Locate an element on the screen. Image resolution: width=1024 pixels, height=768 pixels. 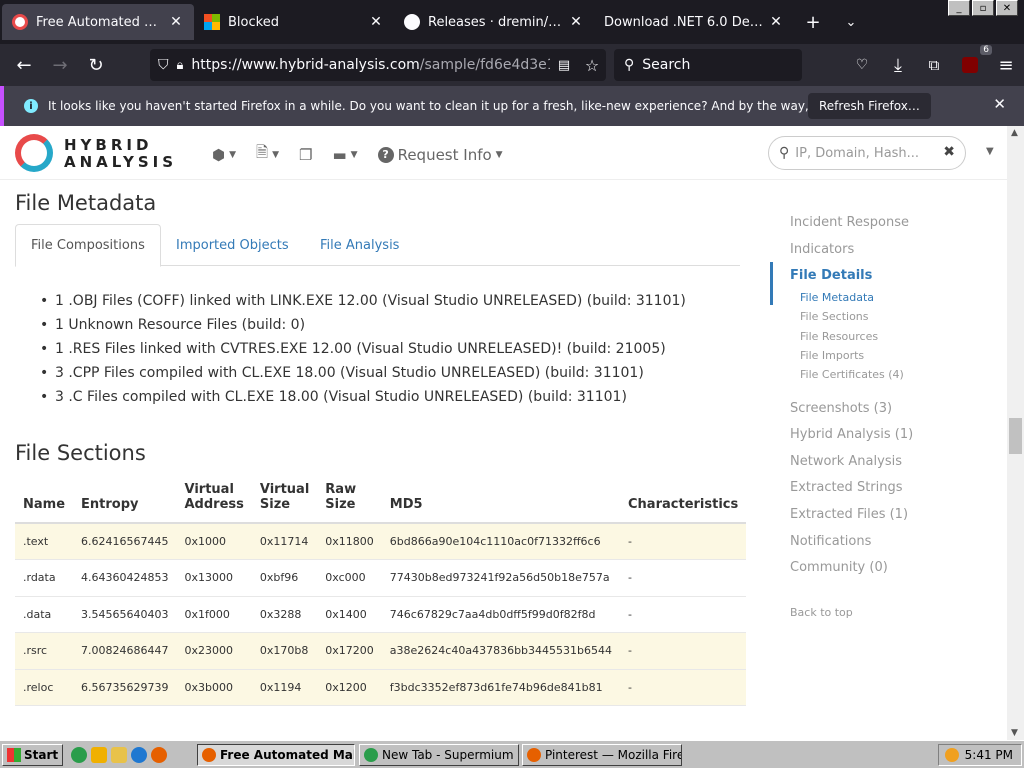
quick-launch-media-icon is located at coordinates (99, 754).